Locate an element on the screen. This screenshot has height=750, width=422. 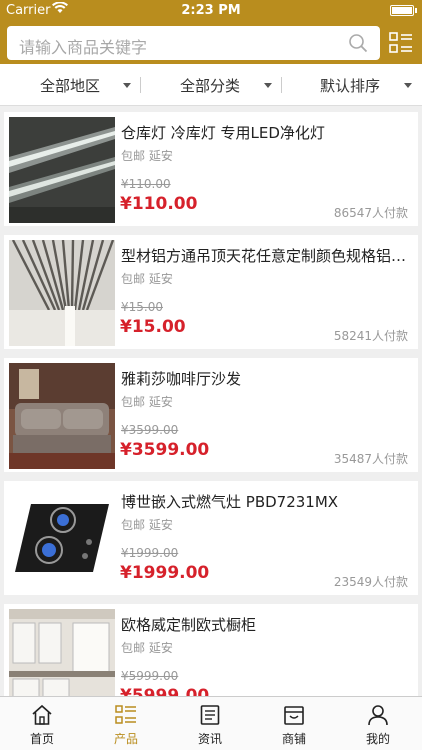
filter-sort-label: 默认排序 is located at coordinates (350, 85).